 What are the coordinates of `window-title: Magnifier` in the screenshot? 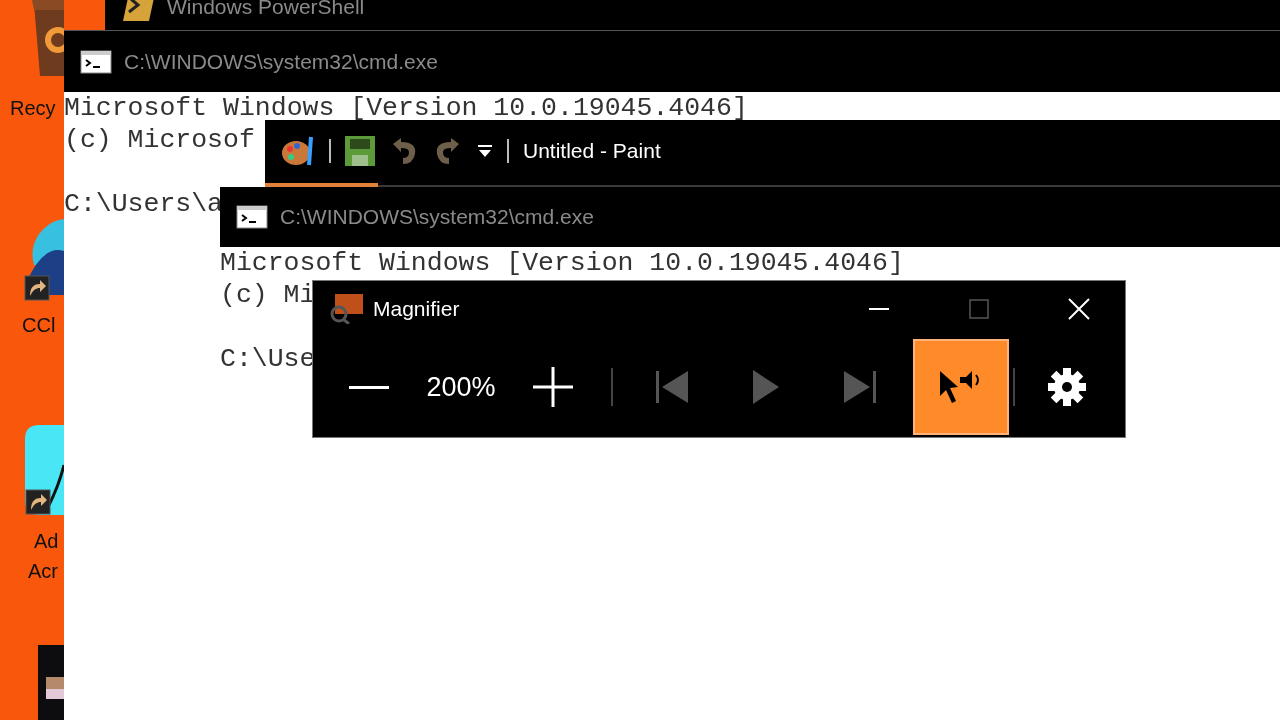 It's located at (416, 309).